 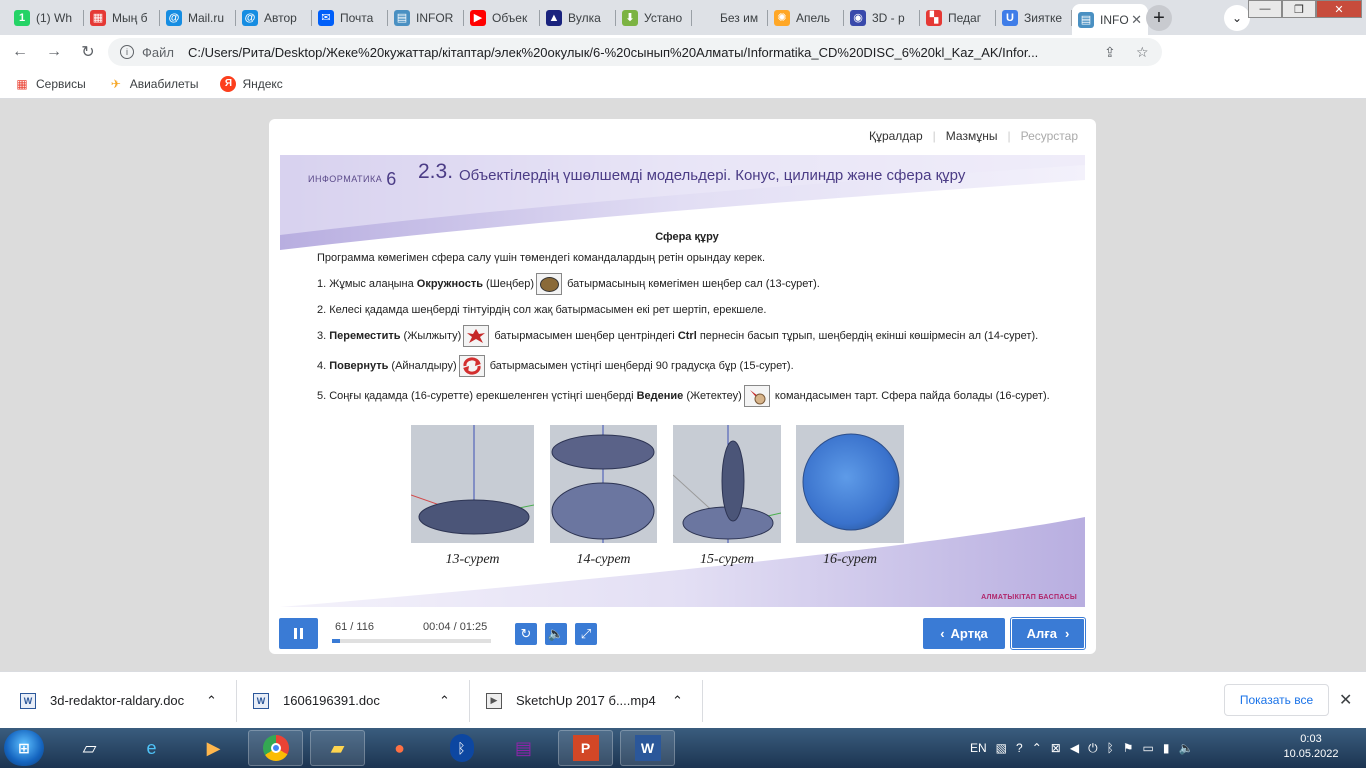 What do you see at coordinates (556, 634) in the screenshot?
I see `volume-button: 🔈` at bounding box center [556, 634].